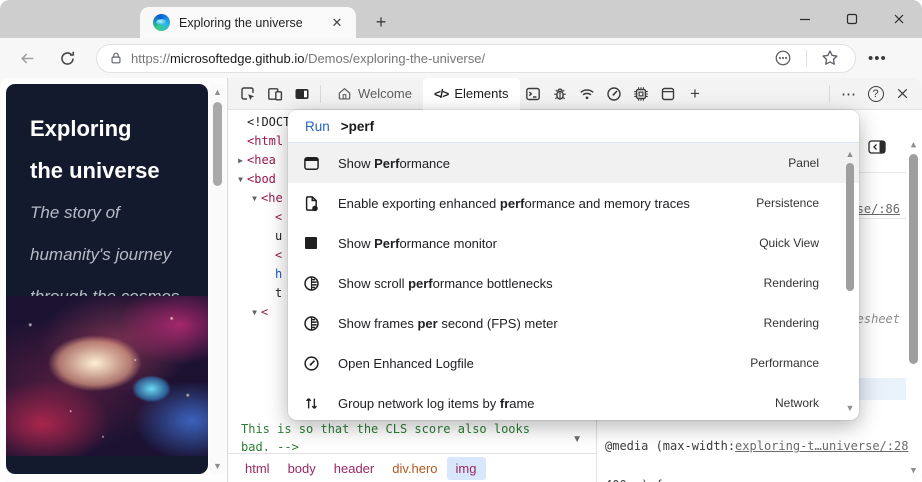  I want to click on command-item-label: Show frames per second (FPS) meter, so click(448, 323).